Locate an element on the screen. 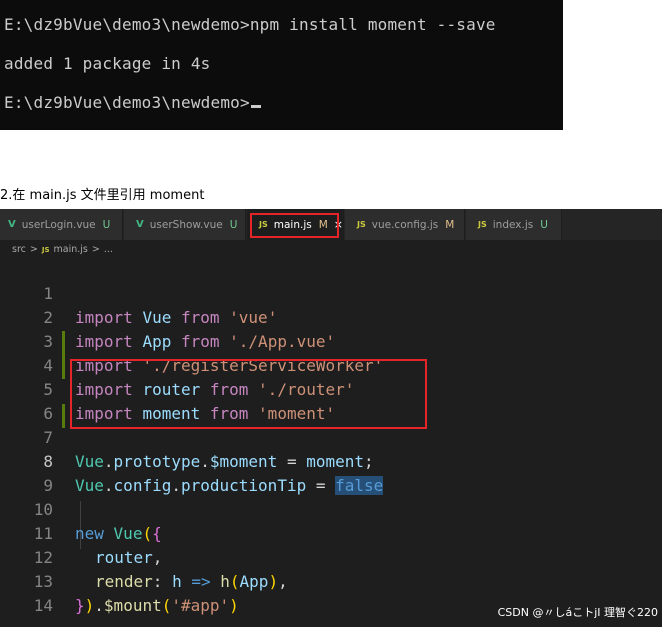 The width and height of the screenshot is (662, 627). code-line: 14 is located at coordinates (331, 592).